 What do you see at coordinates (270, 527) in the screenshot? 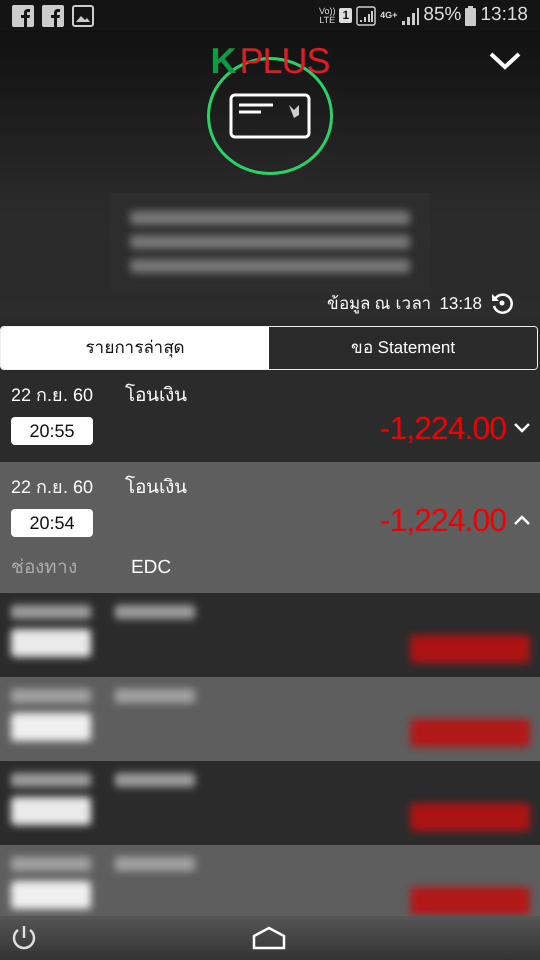
I see `transaction-row: 22 ก.ย. 60 20:54 โอนเงิน -1,224.00 ช่องทาง EDC` at bounding box center [270, 527].